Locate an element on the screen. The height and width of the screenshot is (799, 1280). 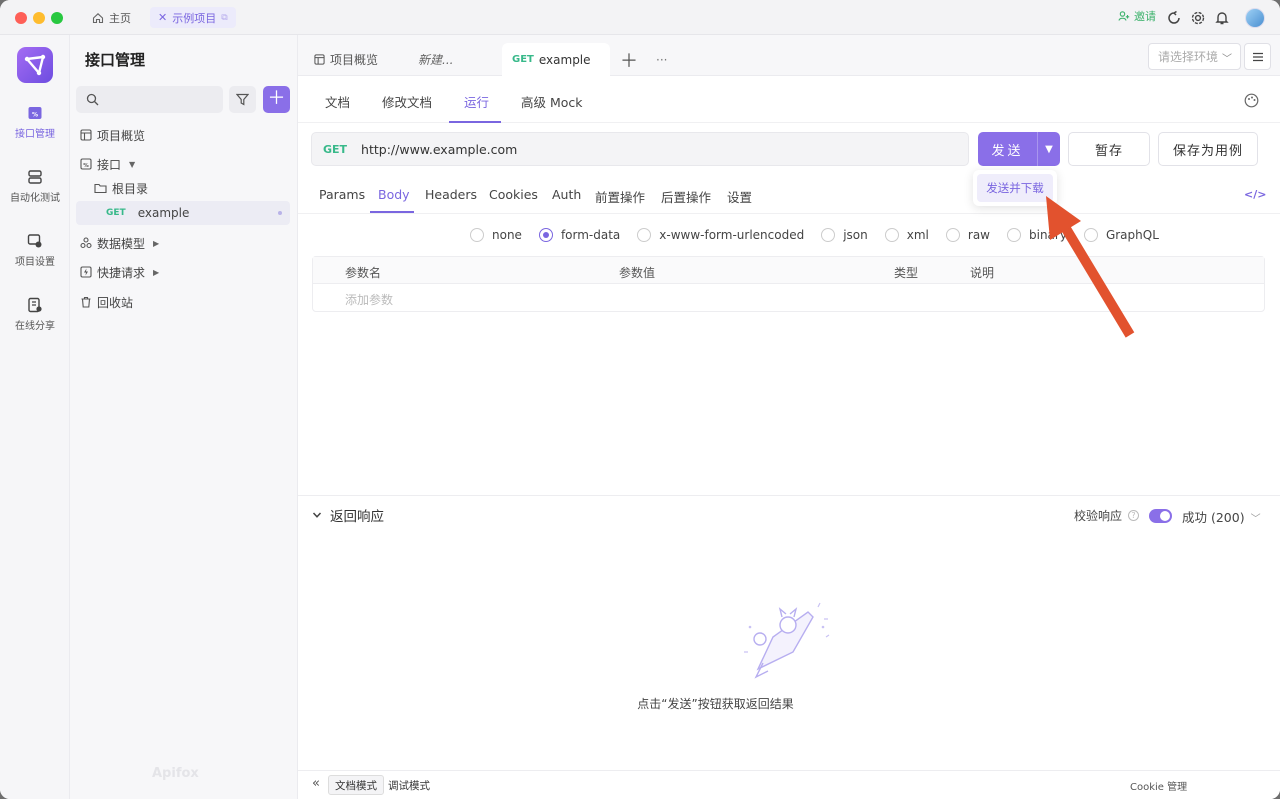
annotation-arrow is located at coordinates (1090, 267).